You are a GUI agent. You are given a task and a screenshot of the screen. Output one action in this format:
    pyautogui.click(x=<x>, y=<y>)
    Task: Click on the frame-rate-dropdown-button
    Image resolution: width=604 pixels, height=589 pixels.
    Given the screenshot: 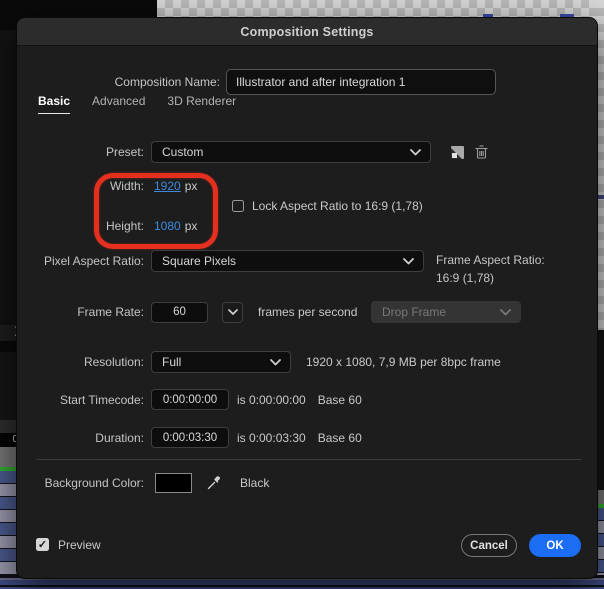 What is the action you would take?
    pyautogui.click(x=232, y=312)
    